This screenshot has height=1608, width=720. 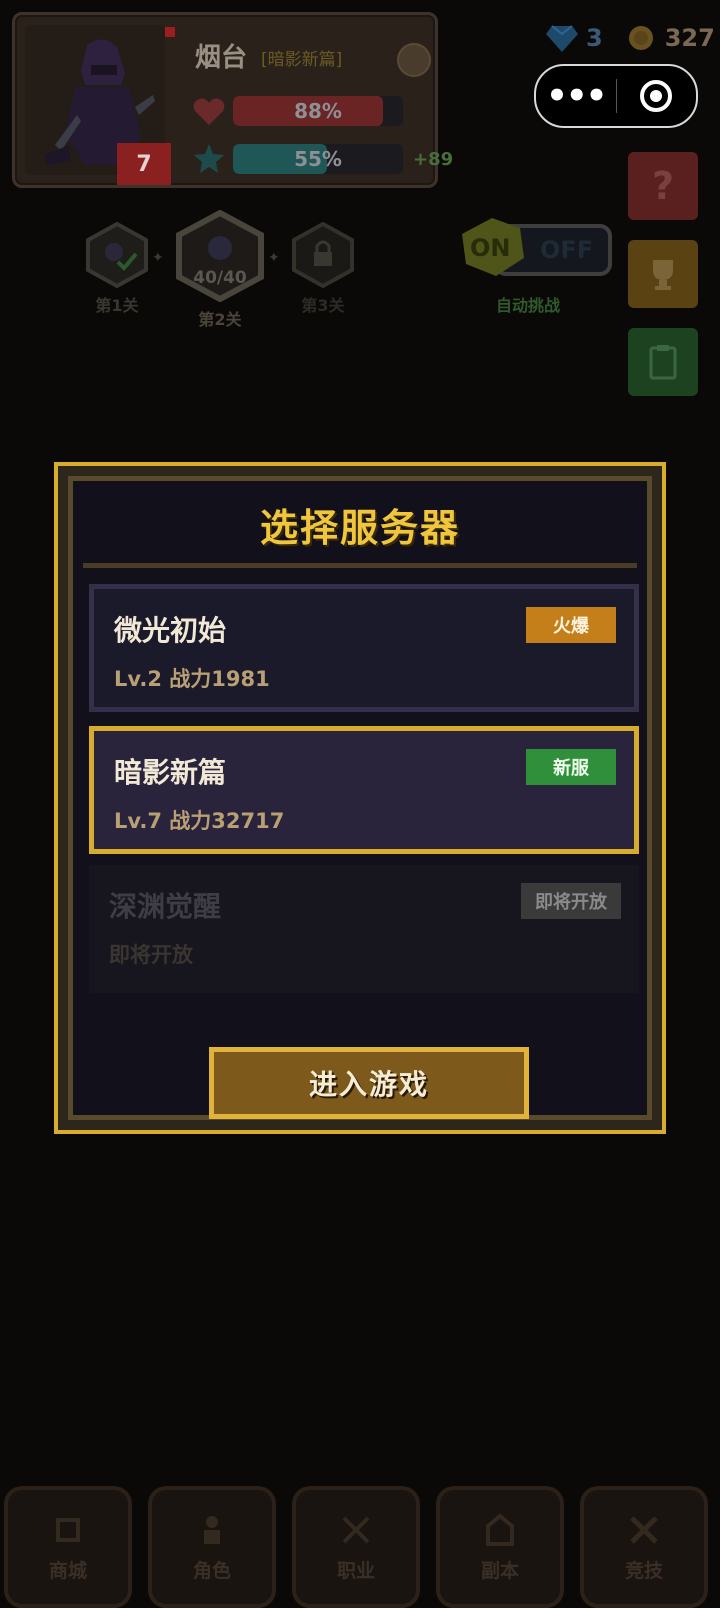 I want to click on server-detail: Lv.2 战力1981, so click(x=192, y=679).